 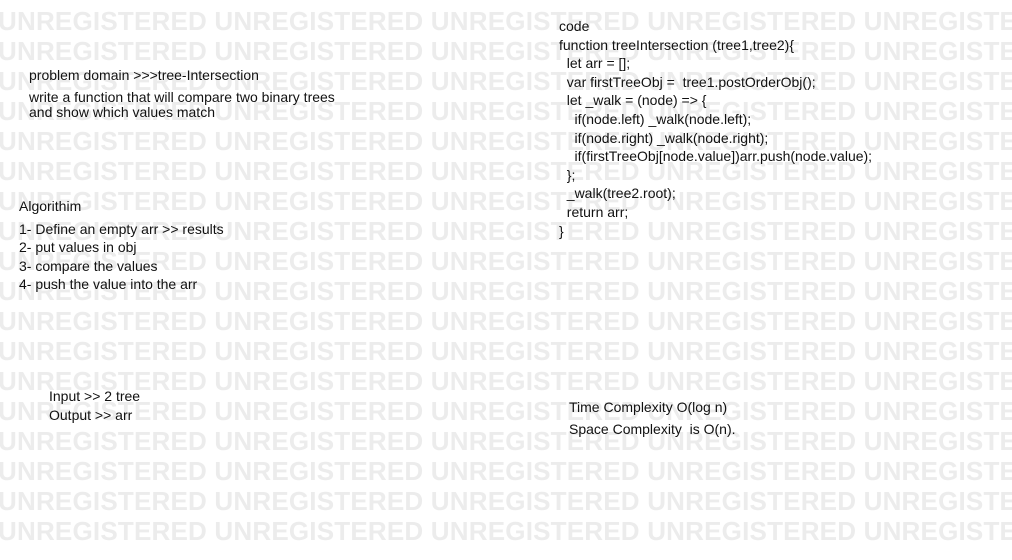 What do you see at coordinates (687, 81) in the screenshot?
I see `code-line: var firstTreeObj = tree1.postOrderObj();` at bounding box center [687, 81].